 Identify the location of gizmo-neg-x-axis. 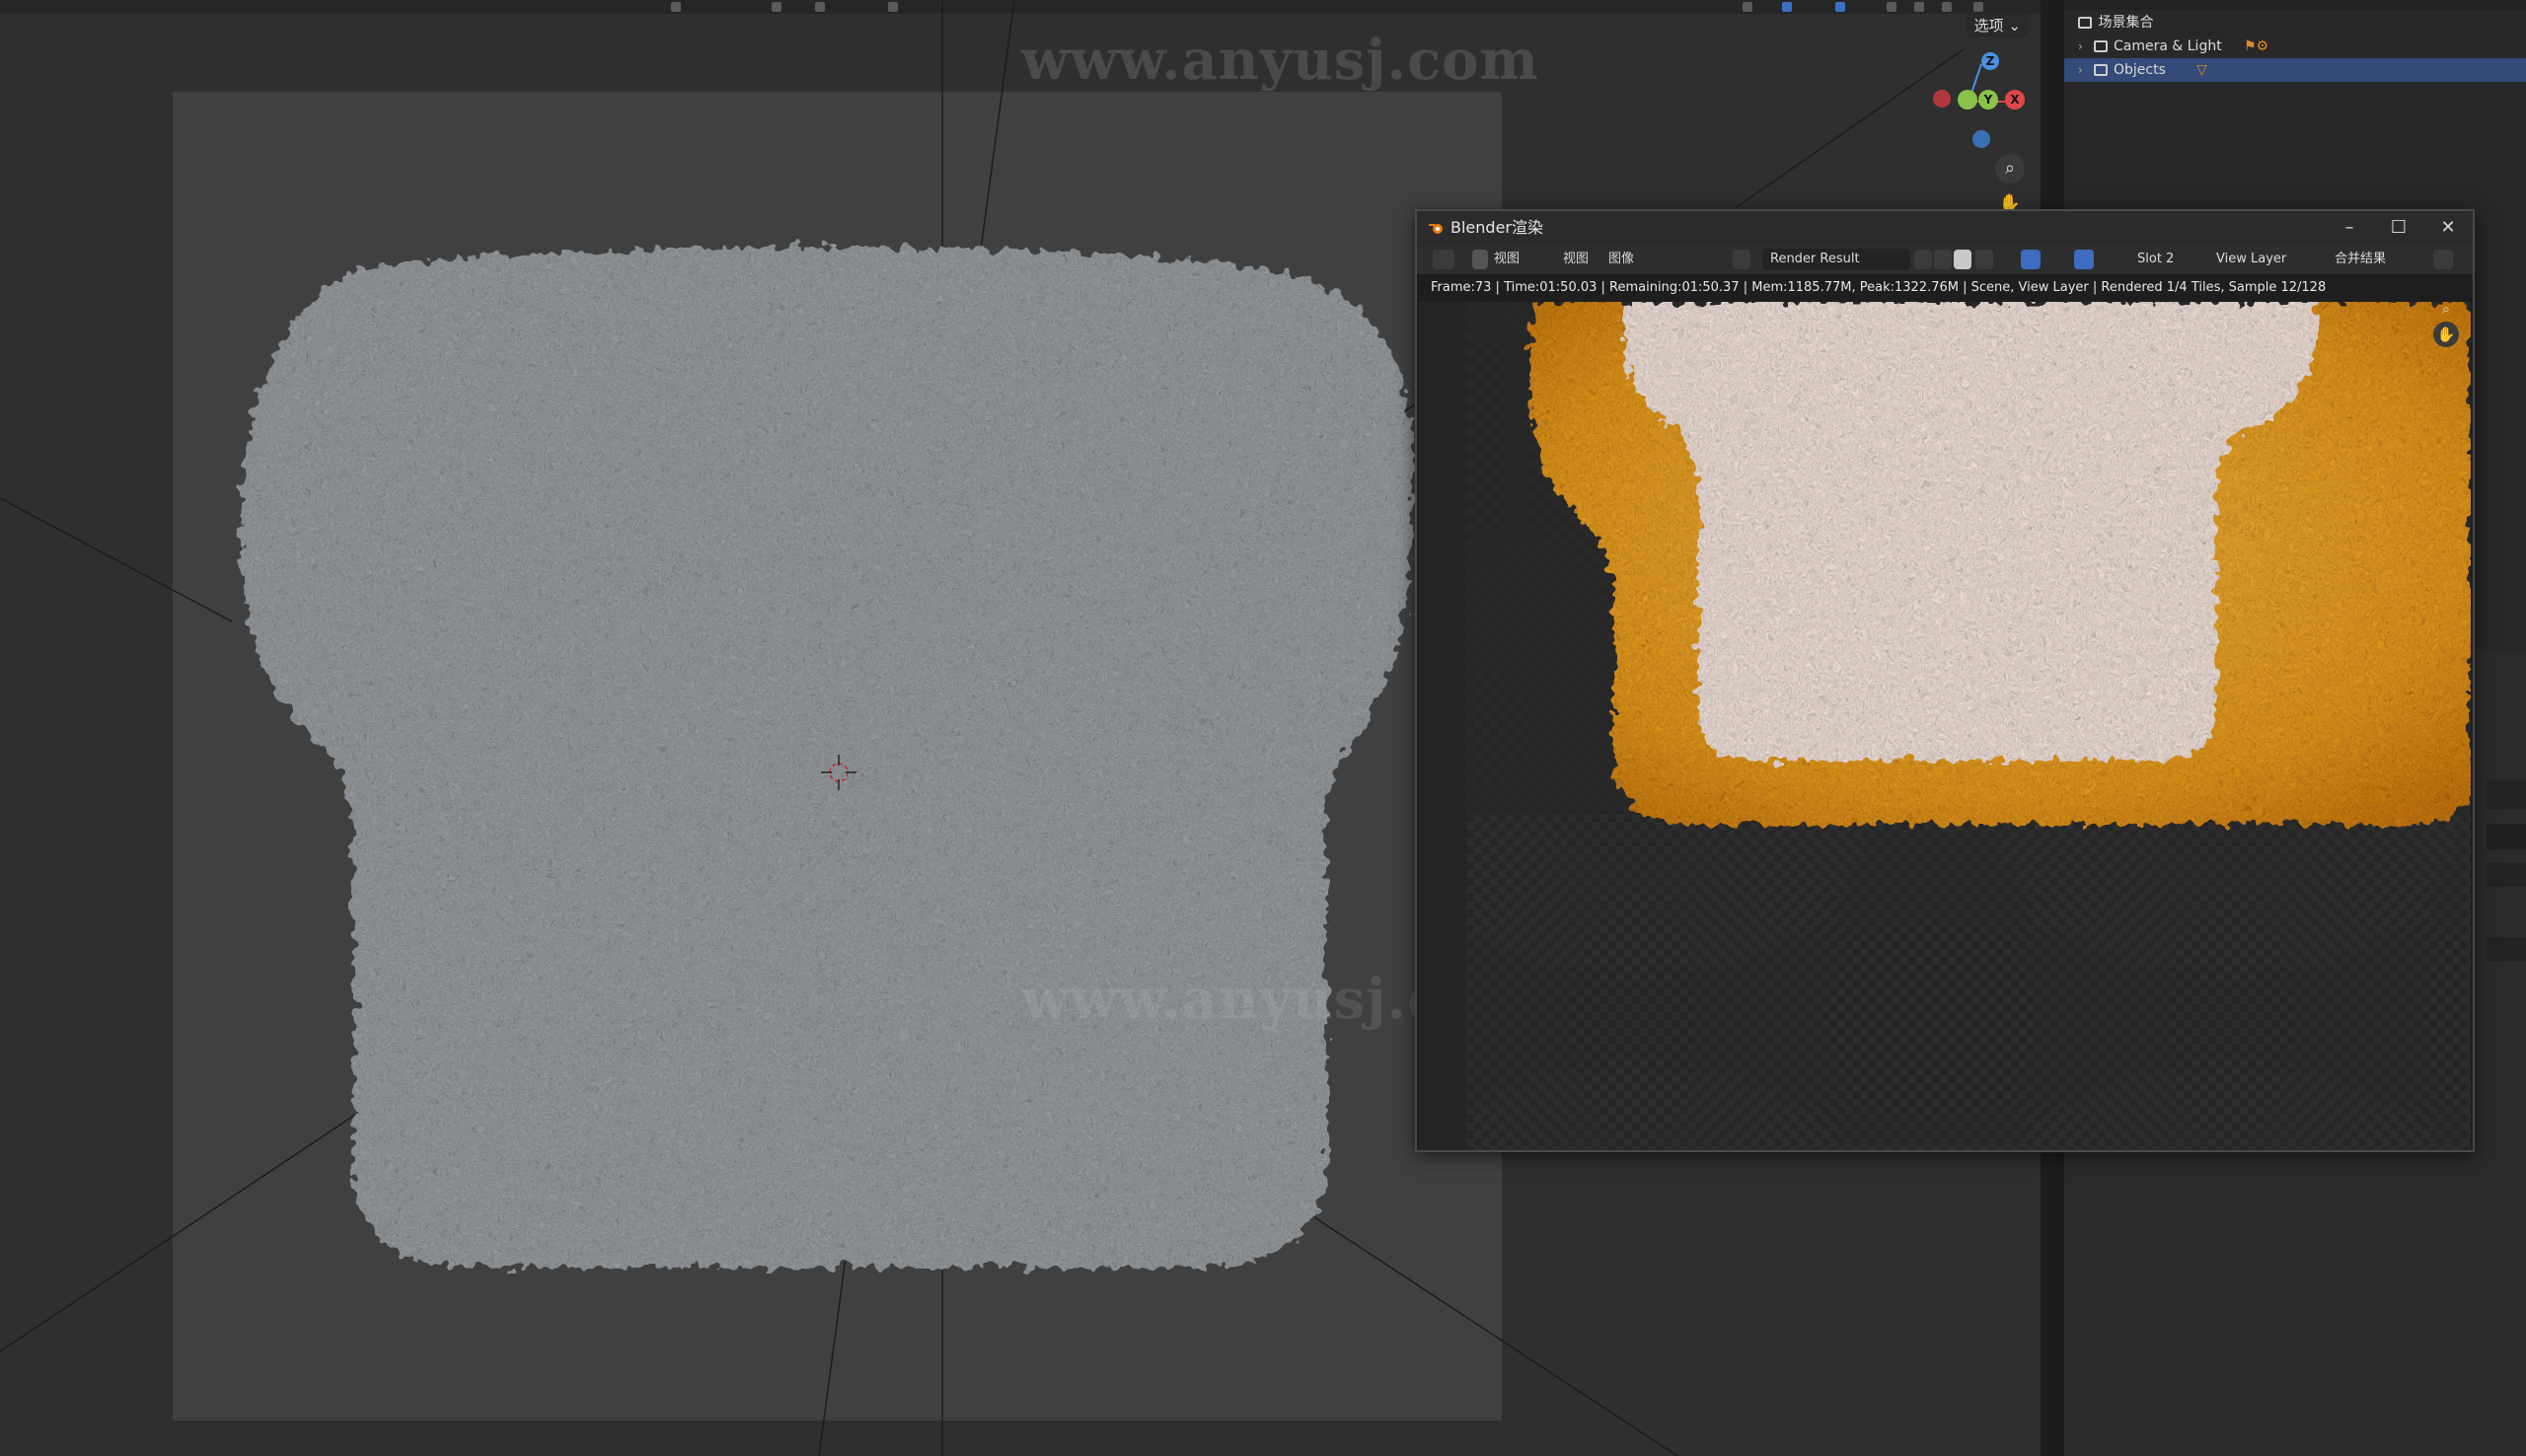
(1942, 99).